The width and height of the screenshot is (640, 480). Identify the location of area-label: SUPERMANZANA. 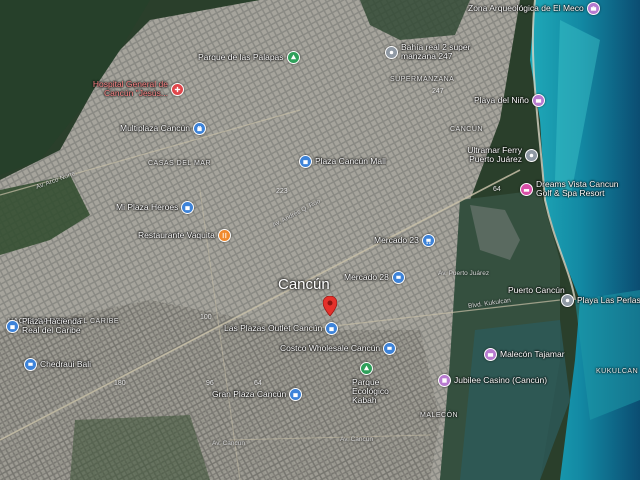
(422, 79).